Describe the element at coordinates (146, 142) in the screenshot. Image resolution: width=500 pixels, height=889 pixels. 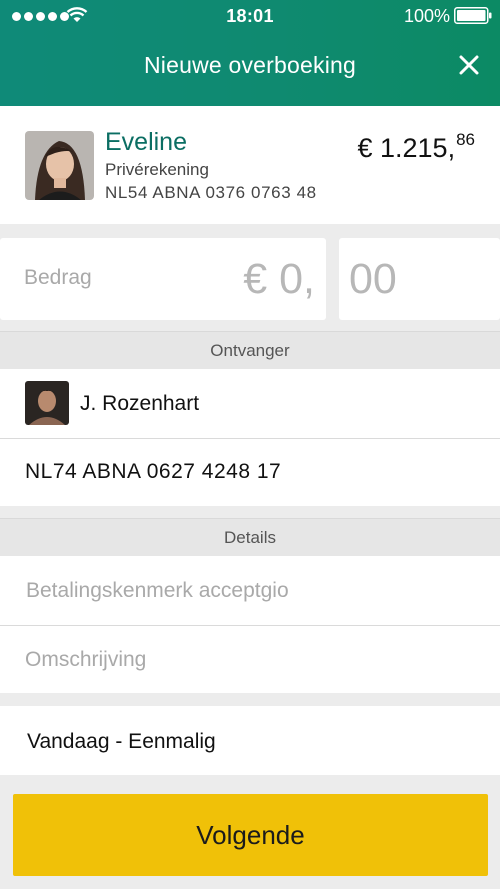
I see `account-holder-name: Eveline` at that location.